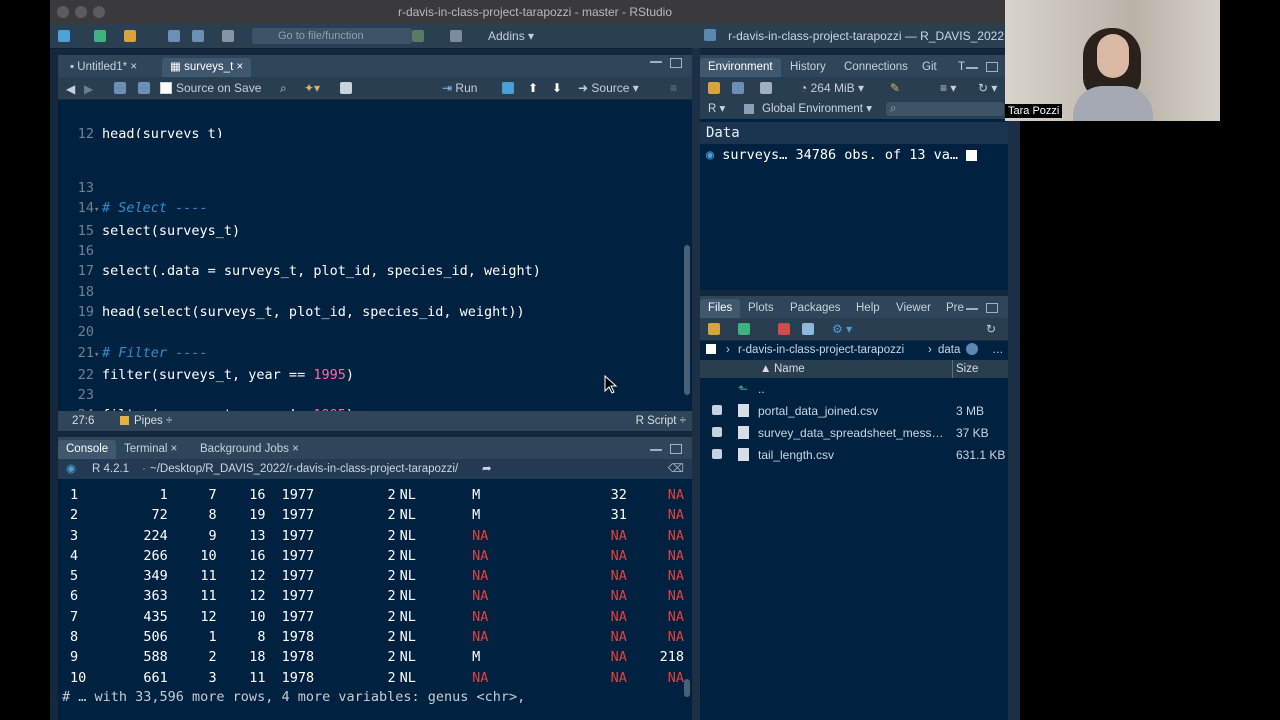 The image size is (1280, 720). I want to click on sort-icon: ▲, so click(765, 369).